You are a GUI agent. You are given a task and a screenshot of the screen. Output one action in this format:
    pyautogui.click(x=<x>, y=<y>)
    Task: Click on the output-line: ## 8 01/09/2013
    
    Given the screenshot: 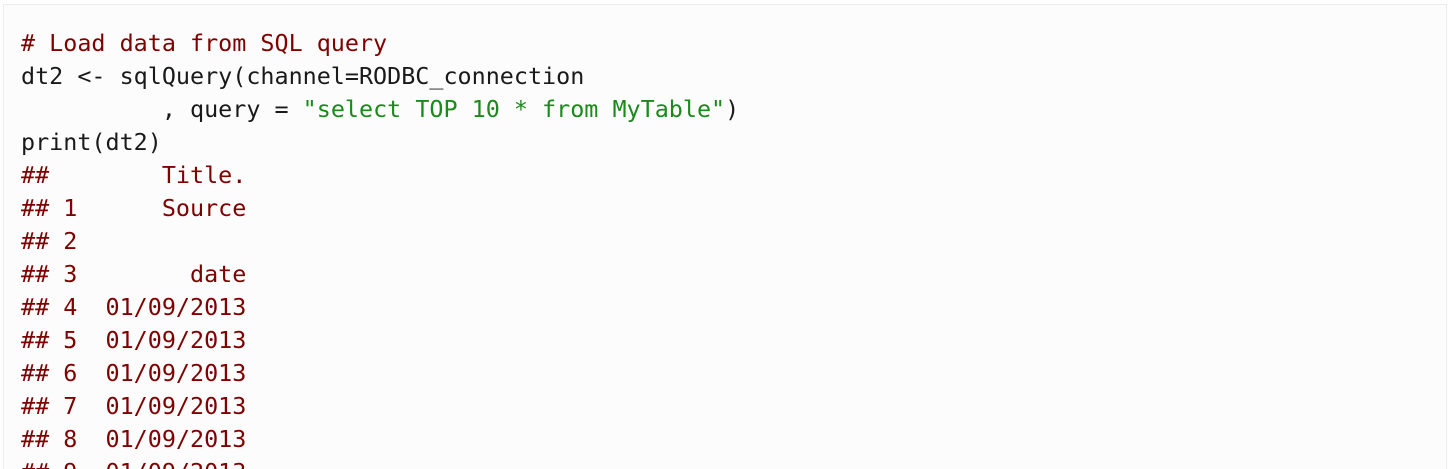 What is the action you would take?
    pyautogui.click(x=134, y=439)
    